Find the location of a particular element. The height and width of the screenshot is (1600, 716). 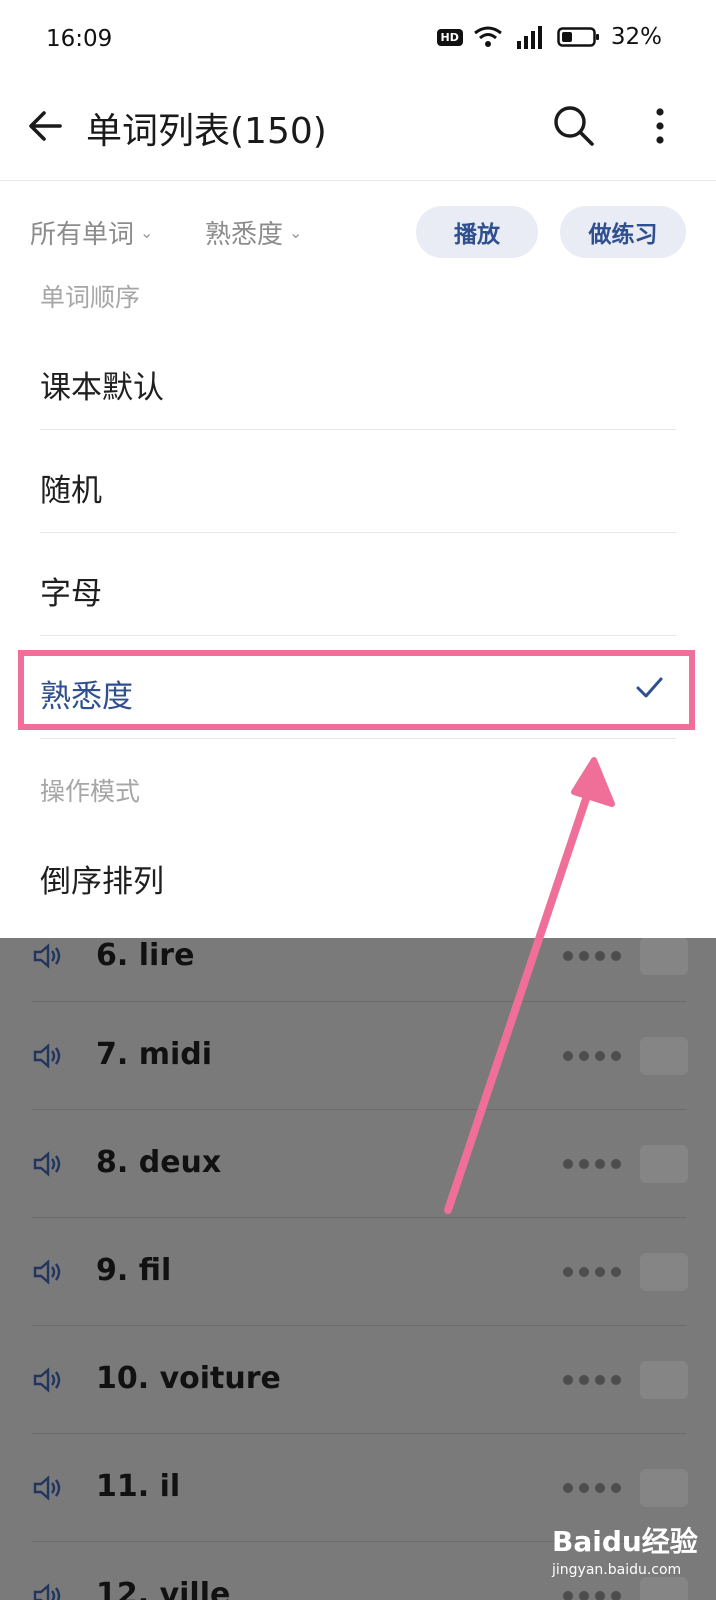

list-item: 10. voiture is located at coordinates (358, 1380).